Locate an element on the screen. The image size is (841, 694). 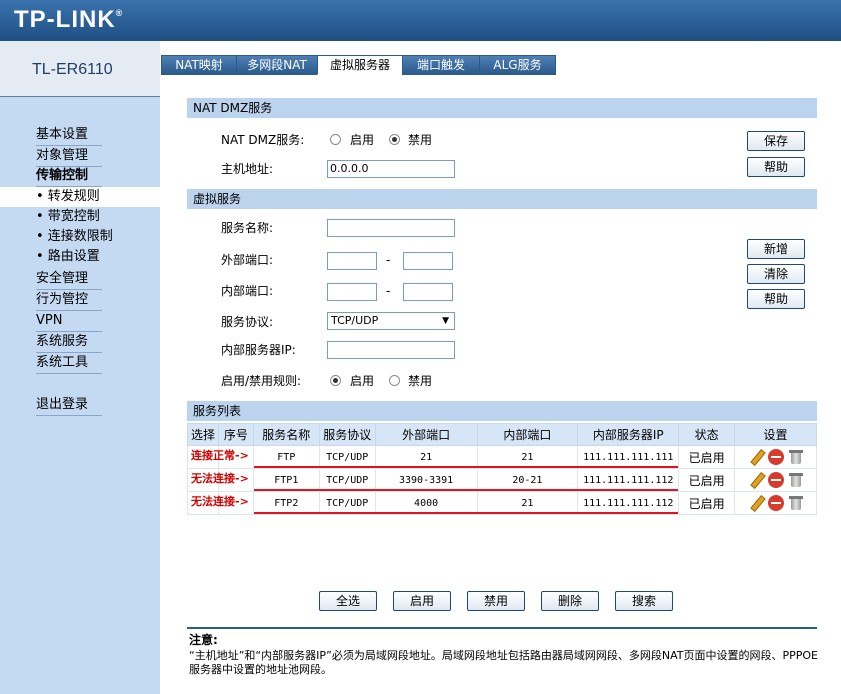
add-button: 新增 is located at coordinates (776, 249).